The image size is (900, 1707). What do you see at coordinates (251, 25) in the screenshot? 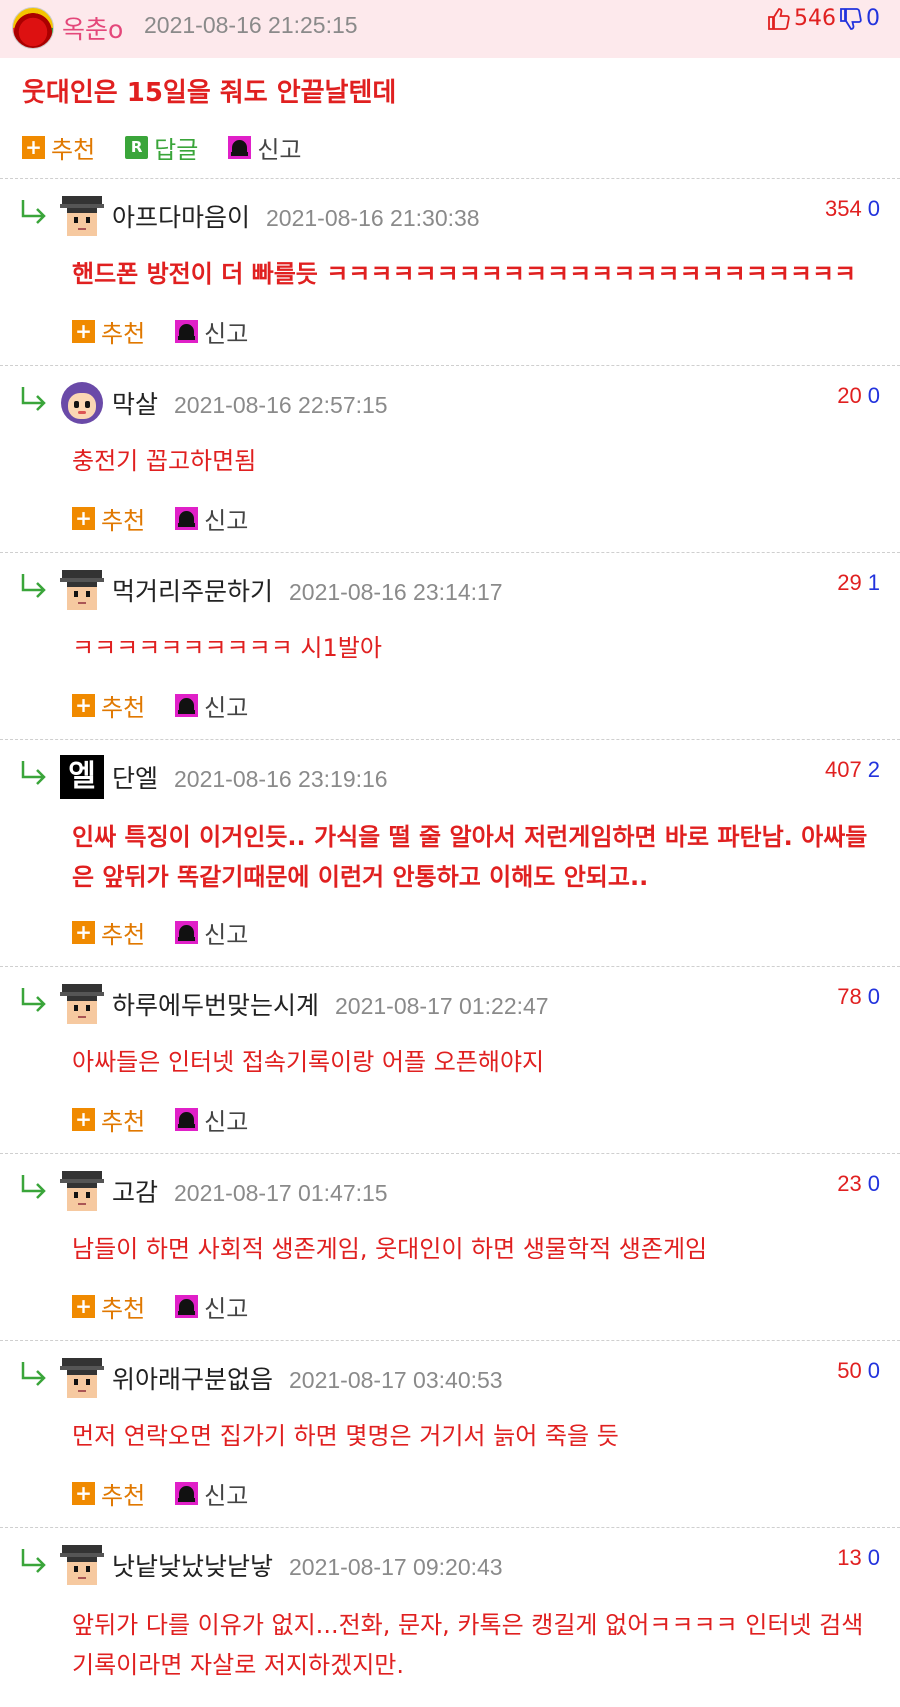
I see `post-date: 2021-08-16 21:25:15` at bounding box center [251, 25].